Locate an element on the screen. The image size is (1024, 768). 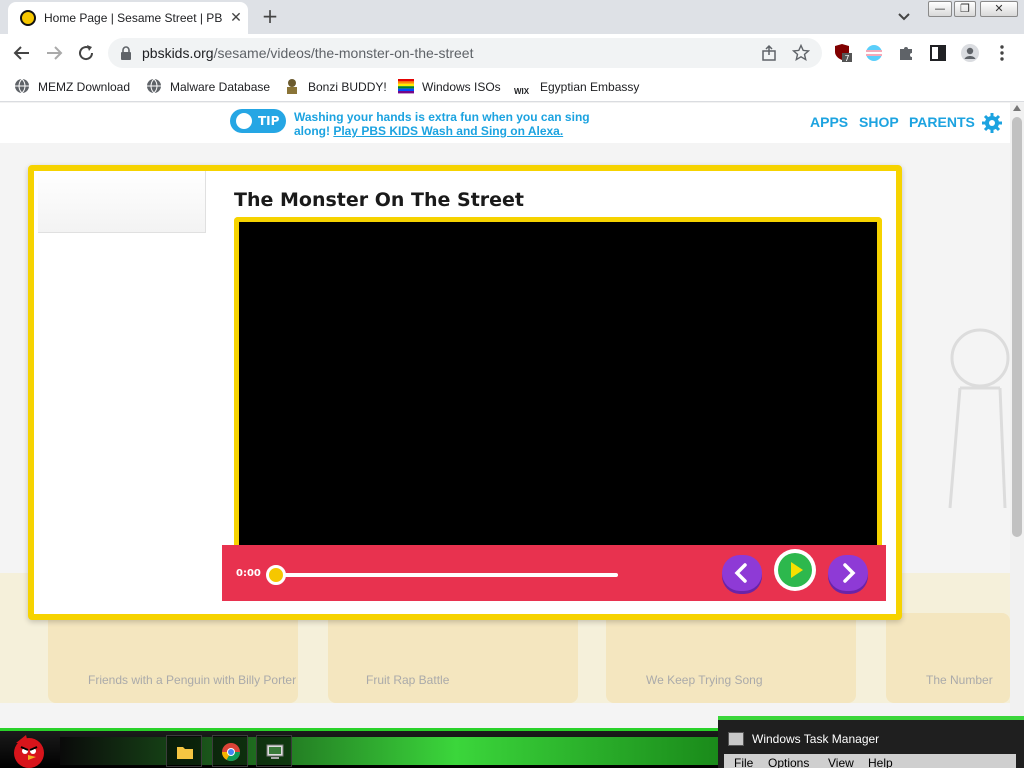
side-panel-icon is located at coordinates (938, 53).